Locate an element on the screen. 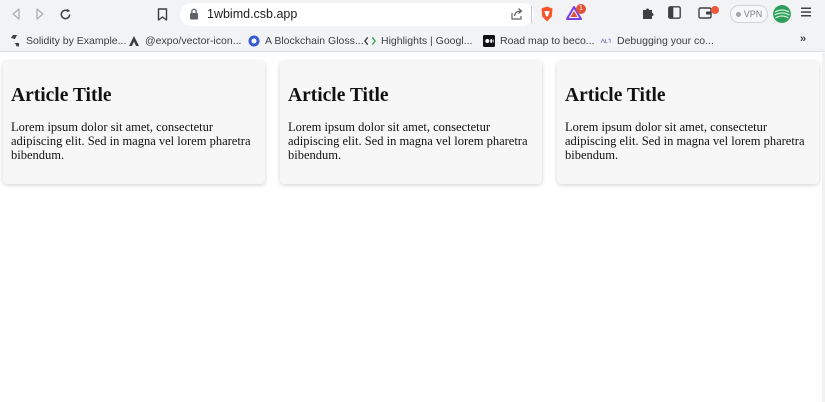 This screenshot has width=825, height=402. share-icon is located at coordinates (517, 14).